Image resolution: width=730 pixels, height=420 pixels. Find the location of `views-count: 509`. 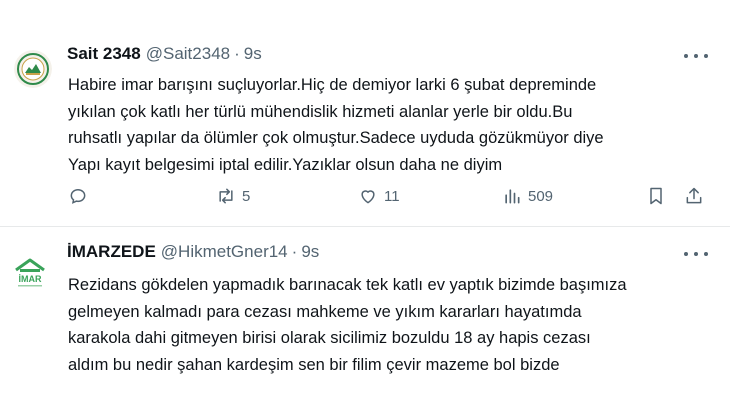

views-count: 509 is located at coordinates (541, 196).